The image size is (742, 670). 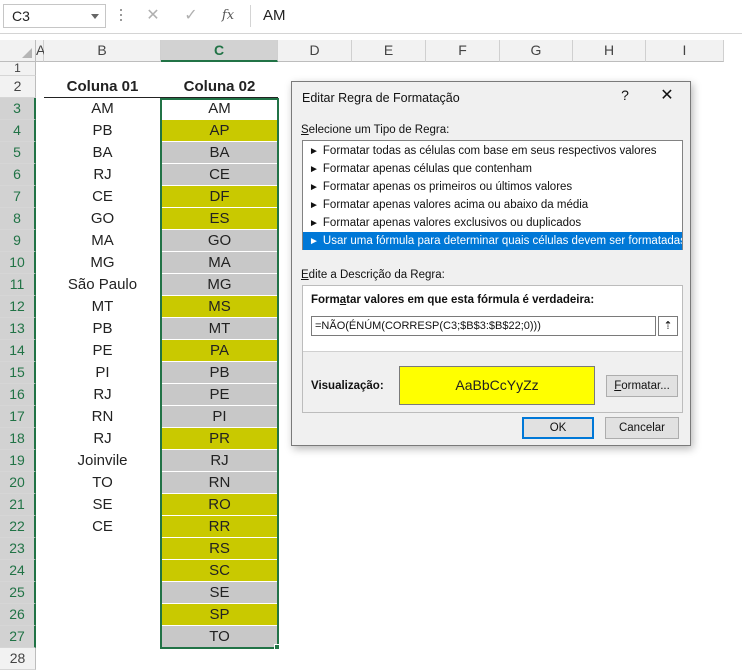 I want to click on formula-input: =NÃO(ÉNÚM(CORRESP(C3;$B$3:$B$22;0))), so click(x=483, y=326).